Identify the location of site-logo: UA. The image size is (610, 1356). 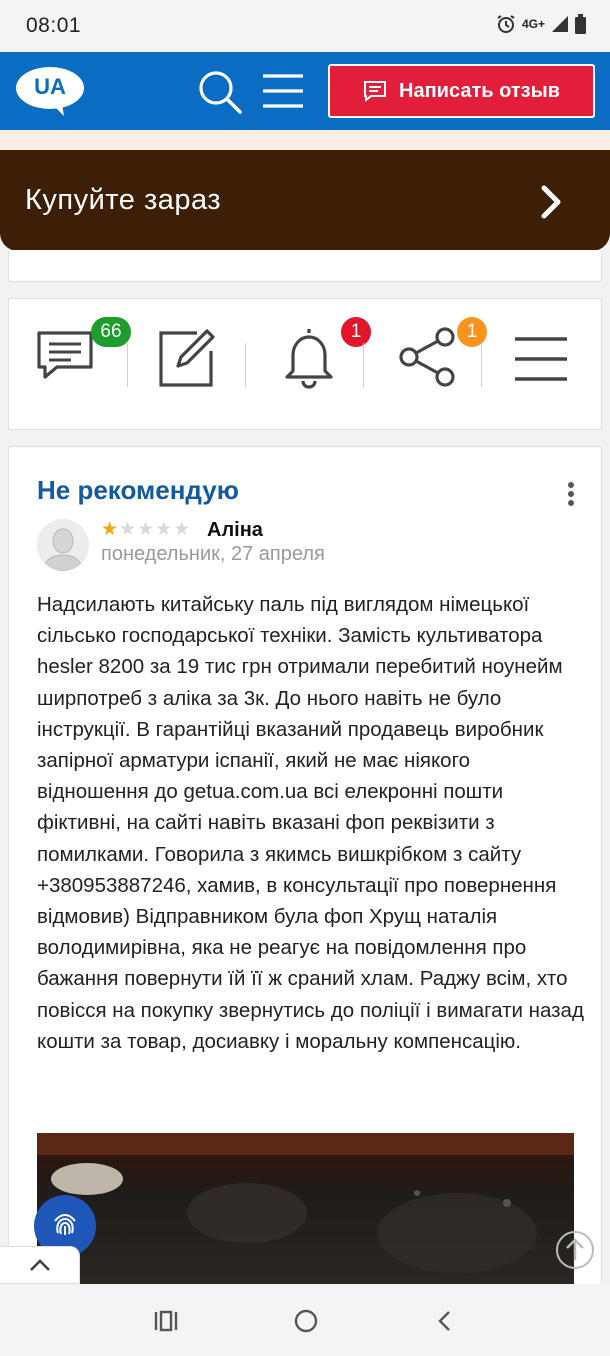
(50, 91).